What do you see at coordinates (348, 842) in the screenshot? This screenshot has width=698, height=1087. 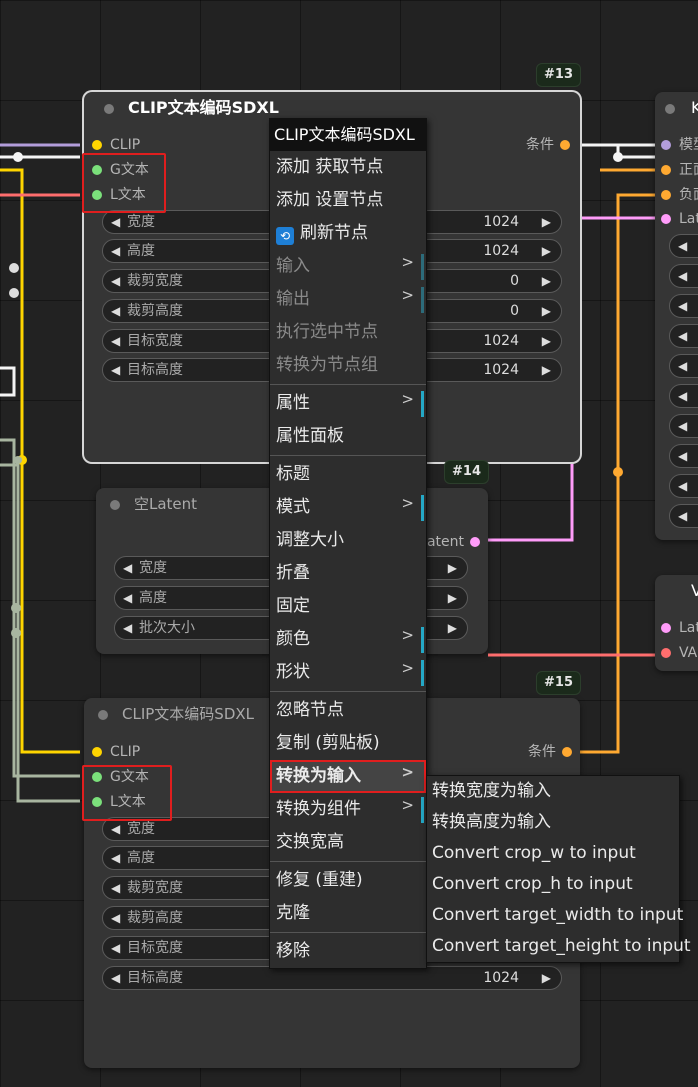 I see `menu-item-swap-width-height: 交换宽高` at bounding box center [348, 842].